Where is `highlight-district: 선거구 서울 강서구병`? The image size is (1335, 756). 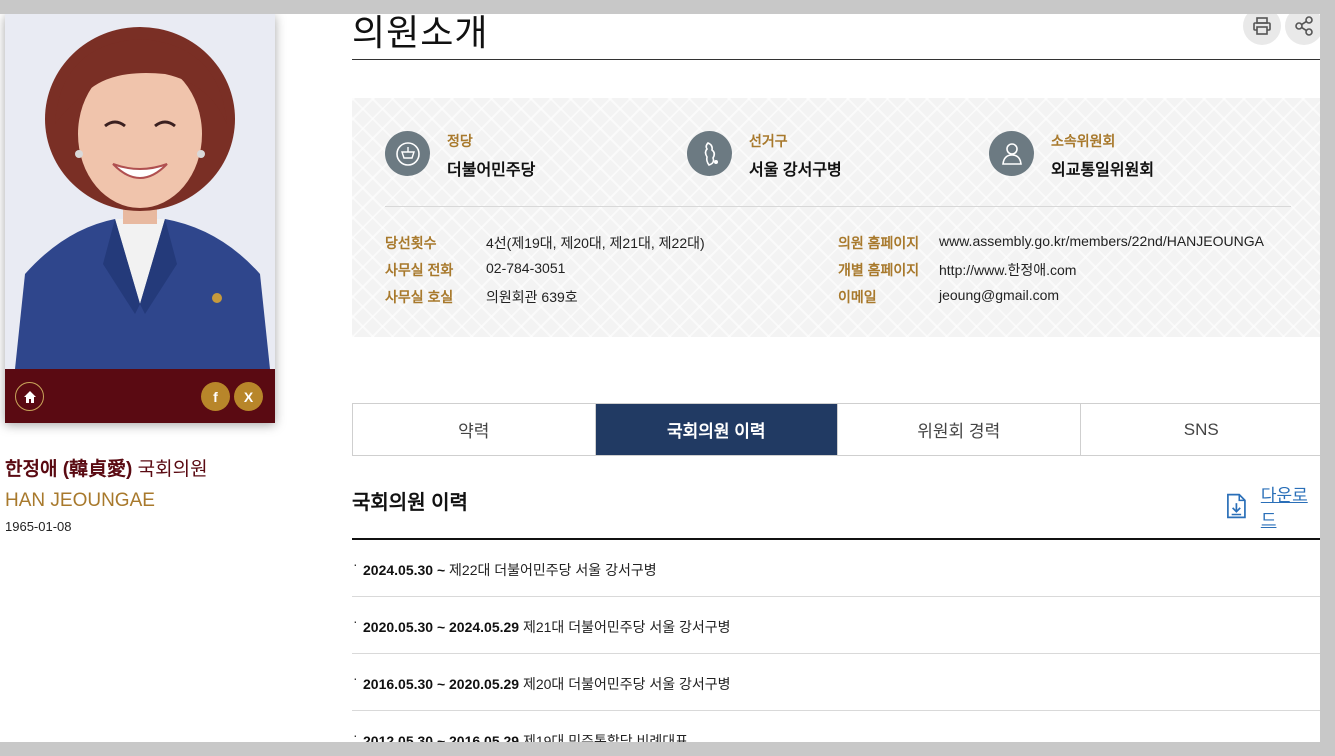
highlight-district: 선거구 서울 강서구병 is located at coordinates (827, 156).